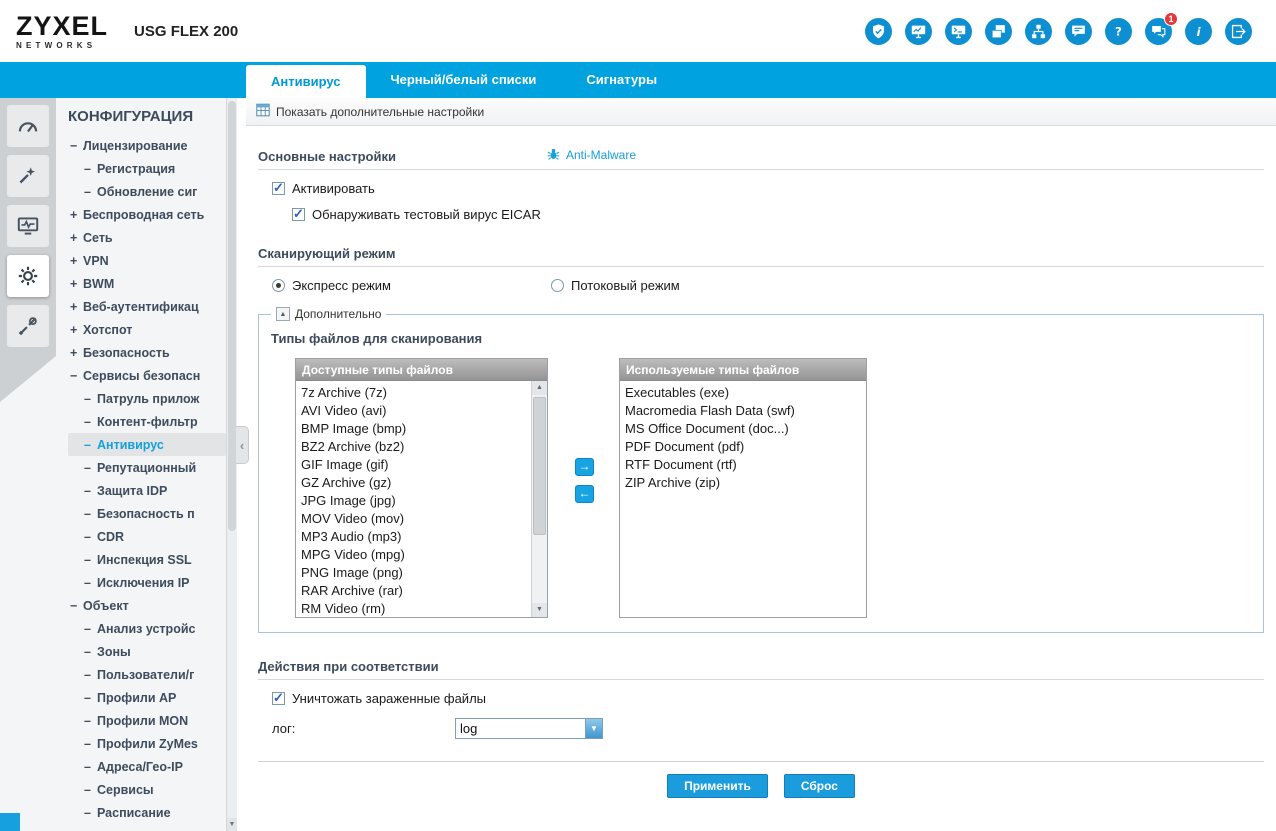 The height and width of the screenshot is (831, 1276). Describe the element at coordinates (147, 214) in the screenshot. I see `sidebar-item-Беспроводная сеть: + Беспроводная сеть` at that location.